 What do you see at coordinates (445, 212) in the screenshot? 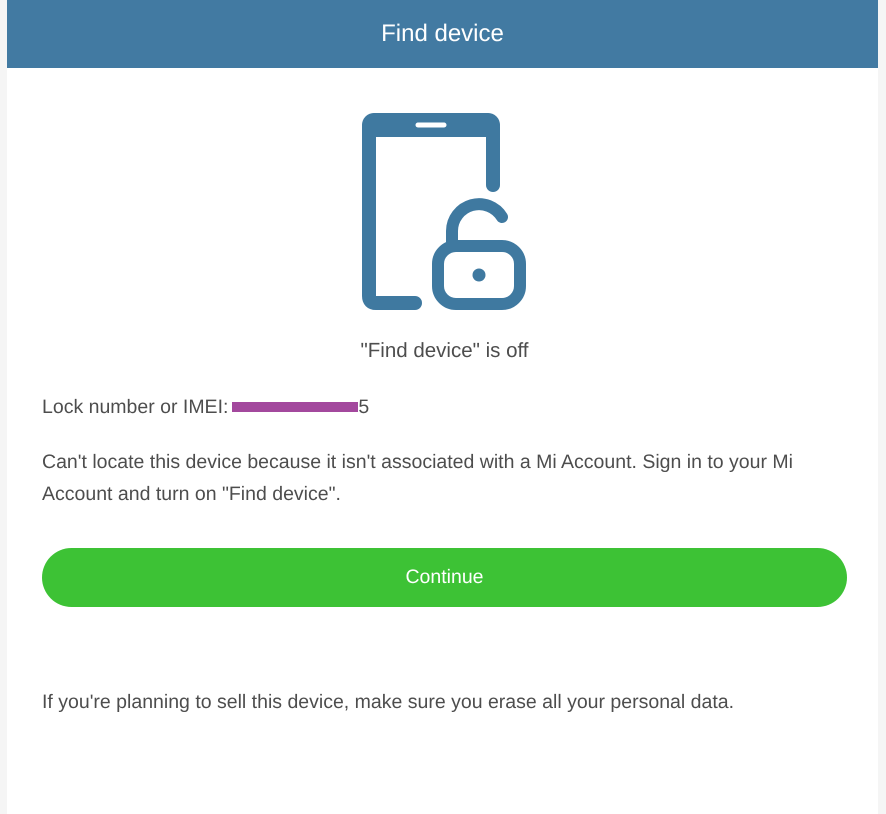
I see `phone-padlock-icon` at bounding box center [445, 212].